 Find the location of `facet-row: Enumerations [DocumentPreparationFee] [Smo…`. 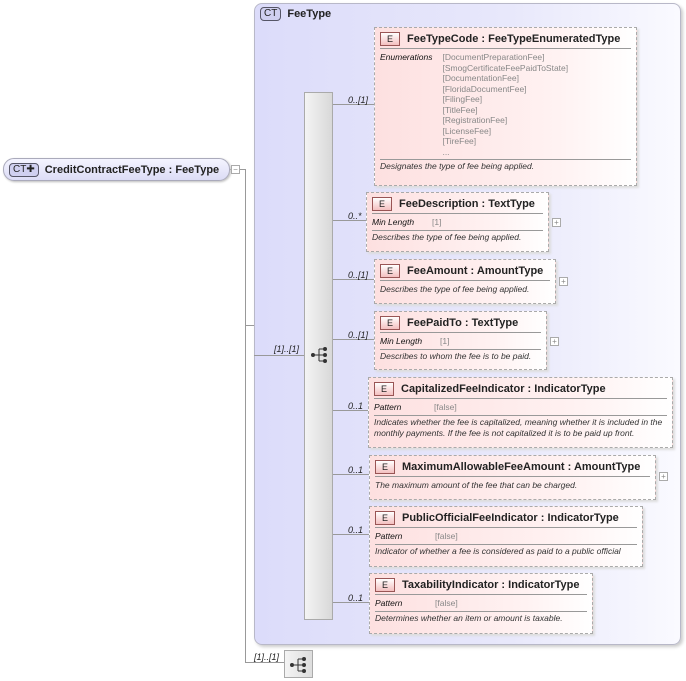

facet-row: Enumerations [DocumentPreparationFee] [Smo… is located at coordinates (505, 105).